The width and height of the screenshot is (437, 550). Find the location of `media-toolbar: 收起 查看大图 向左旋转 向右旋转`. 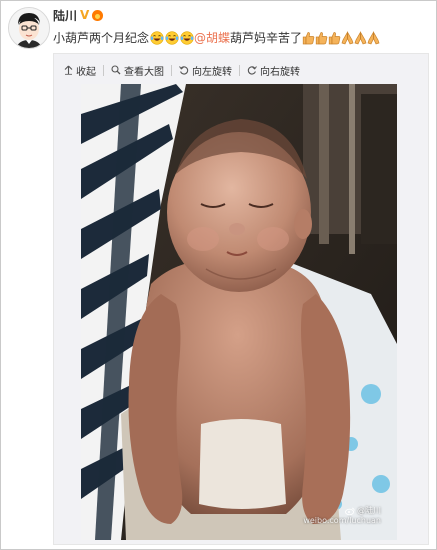

media-toolbar: 收起 查看大图 向左旋转 向右旋转 is located at coordinates (182, 70).